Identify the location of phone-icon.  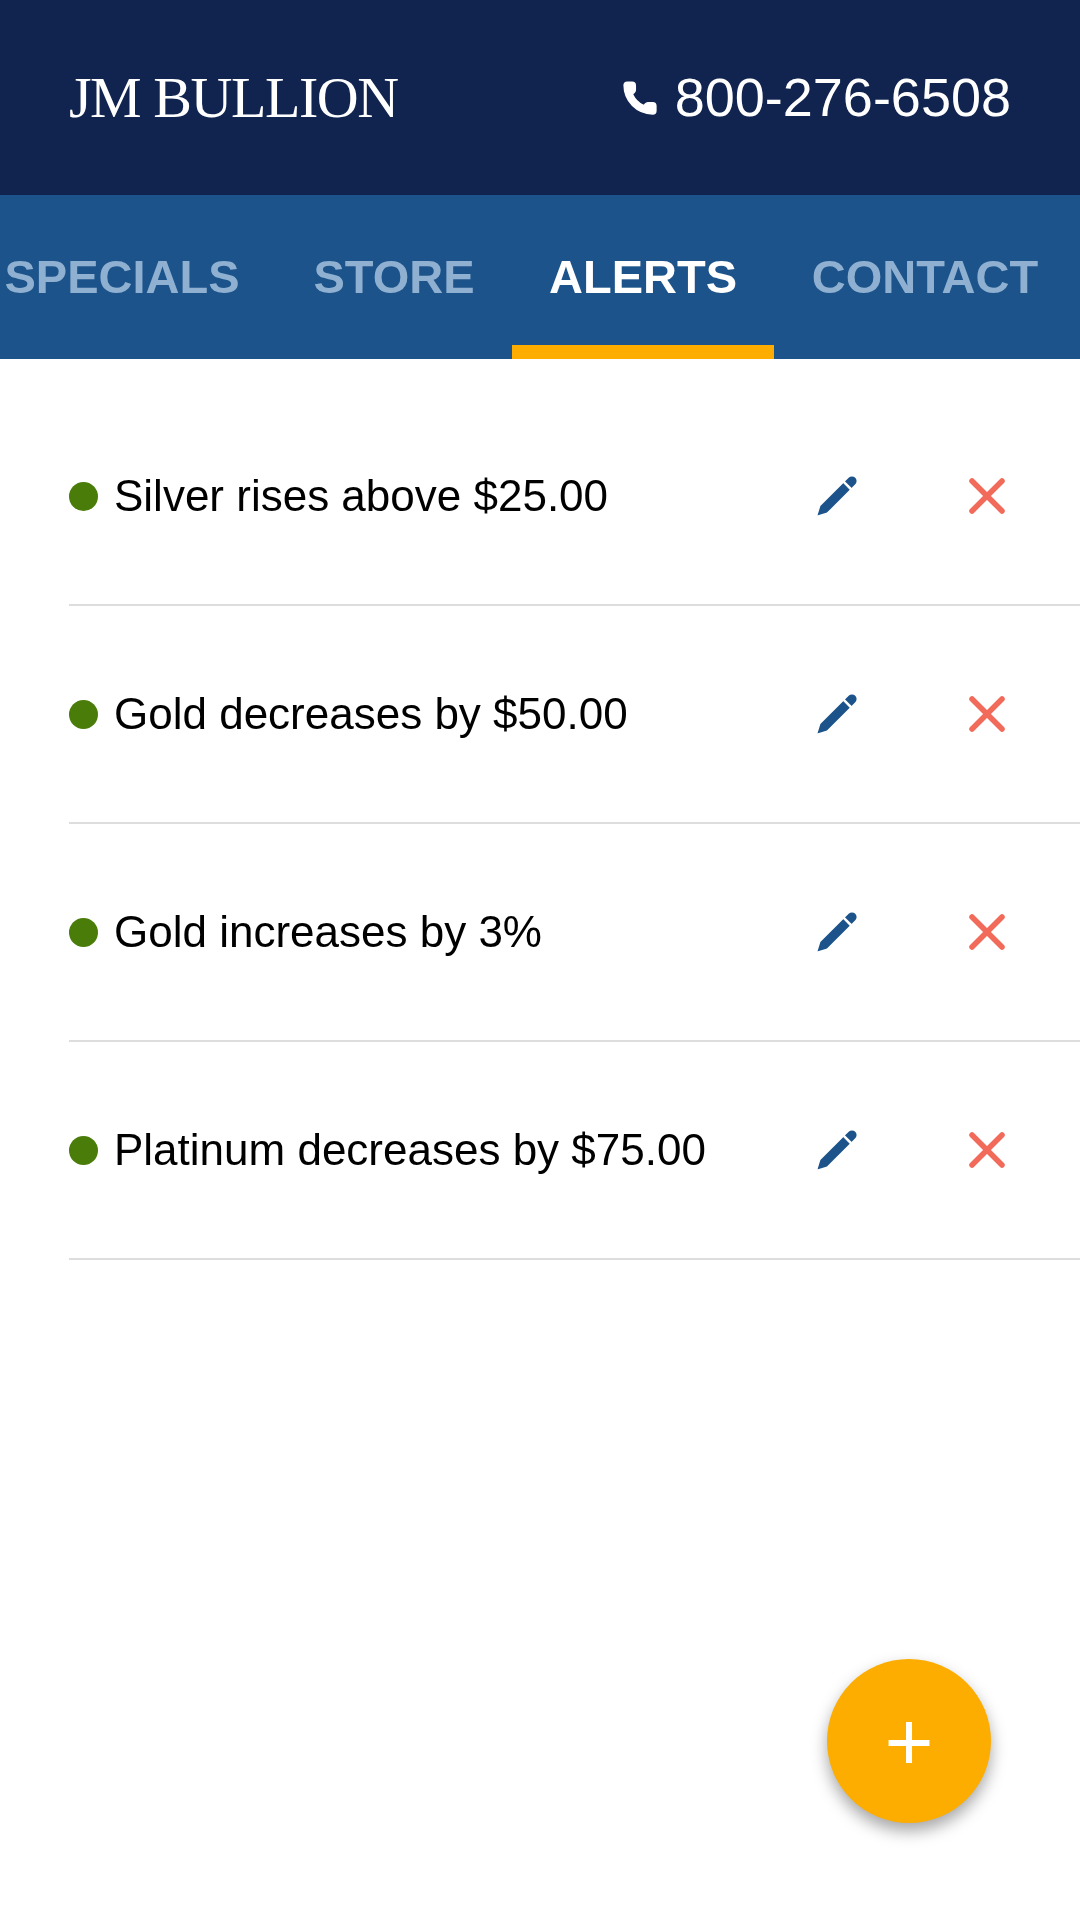
(639, 97).